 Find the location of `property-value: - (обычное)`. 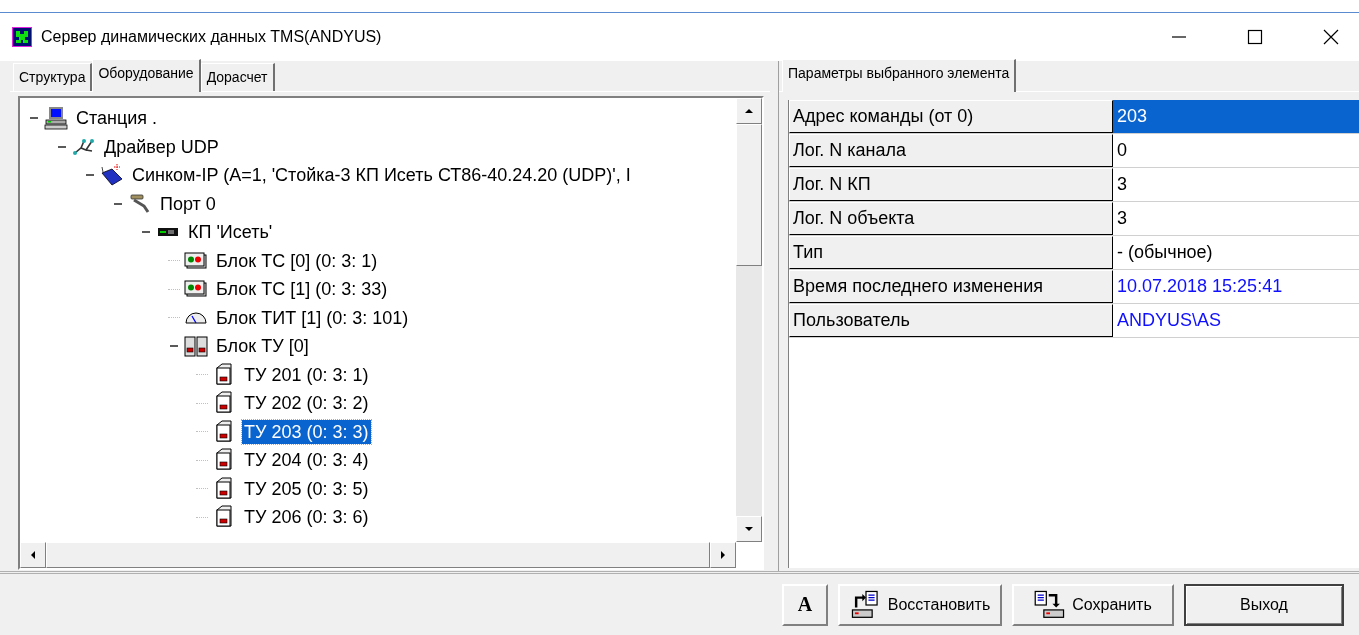

property-value: - (обычное) is located at coordinates (1236, 252).